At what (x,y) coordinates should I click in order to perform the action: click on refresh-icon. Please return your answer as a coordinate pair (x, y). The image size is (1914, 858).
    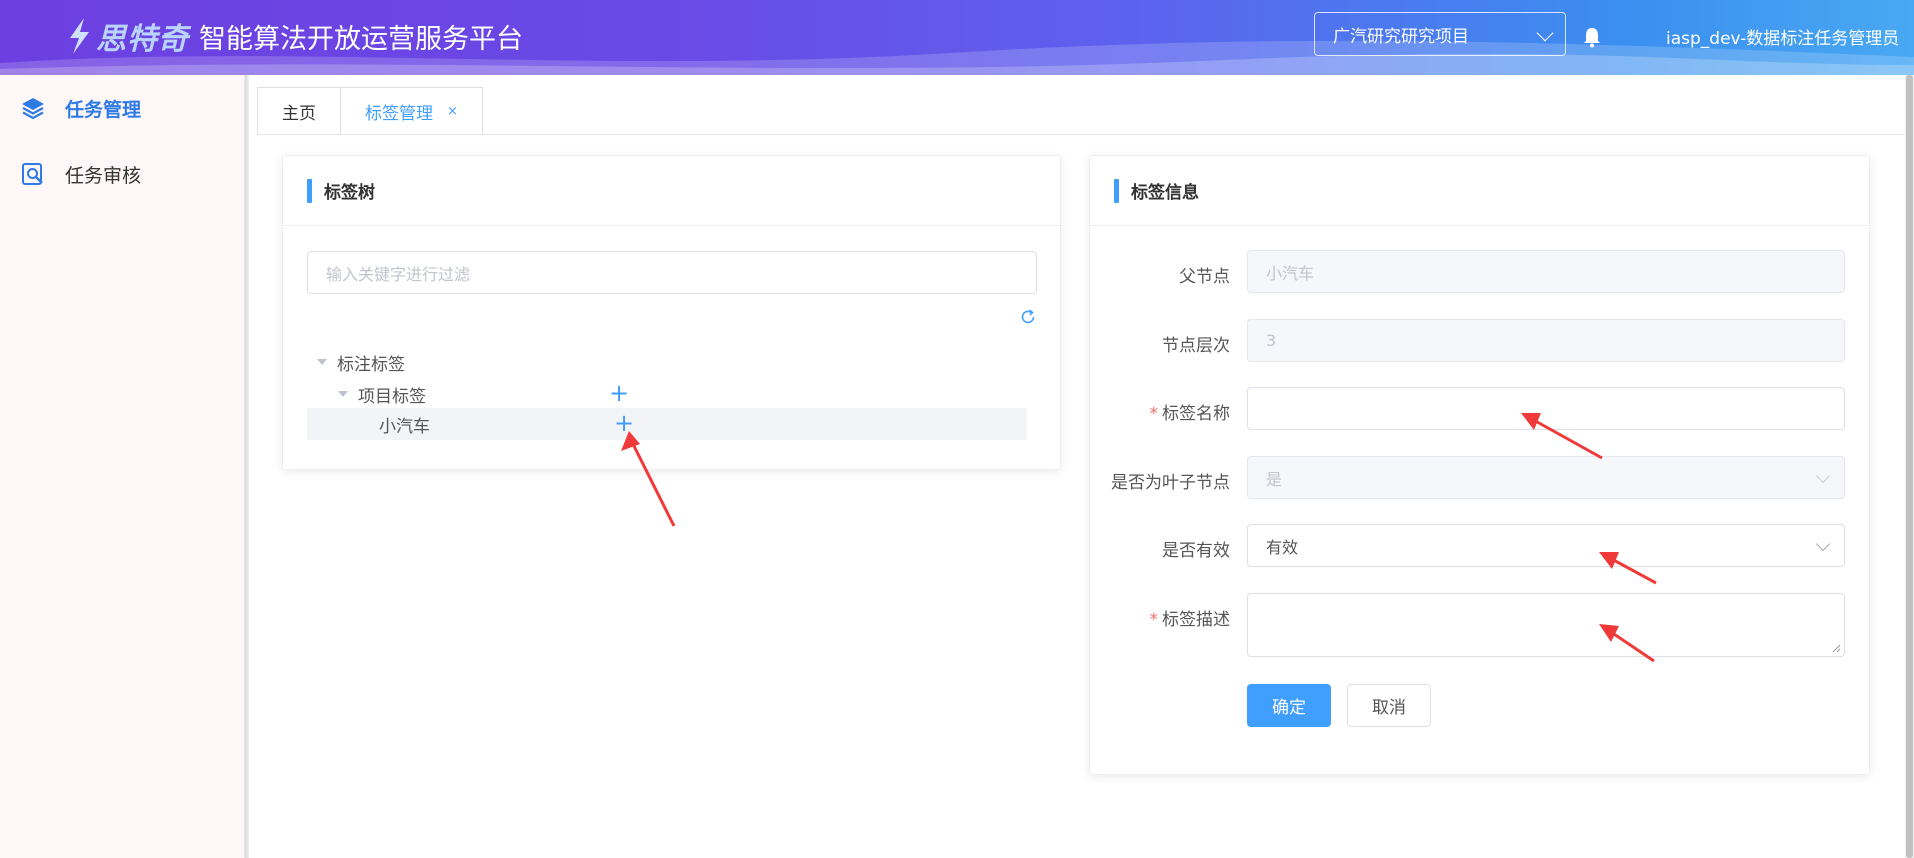
    Looking at the image, I should click on (1028, 317).